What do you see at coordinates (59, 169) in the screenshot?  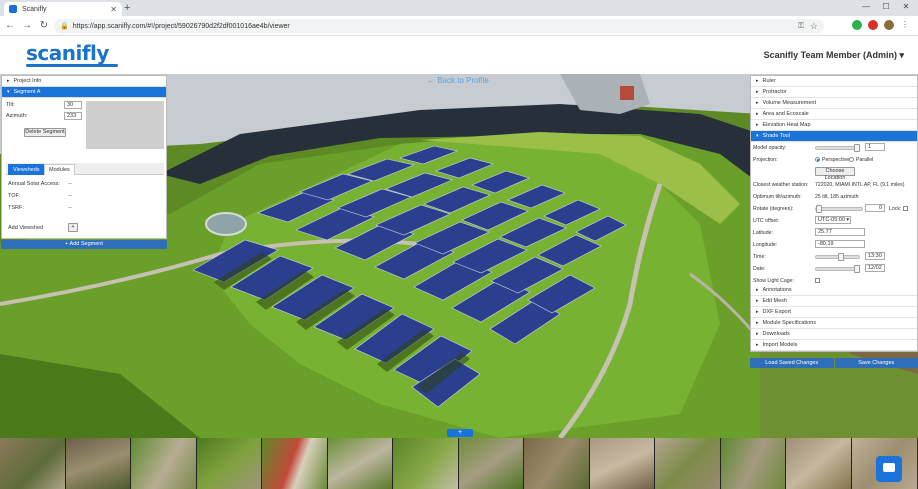 I see `tab-modules: Modules` at bounding box center [59, 169].